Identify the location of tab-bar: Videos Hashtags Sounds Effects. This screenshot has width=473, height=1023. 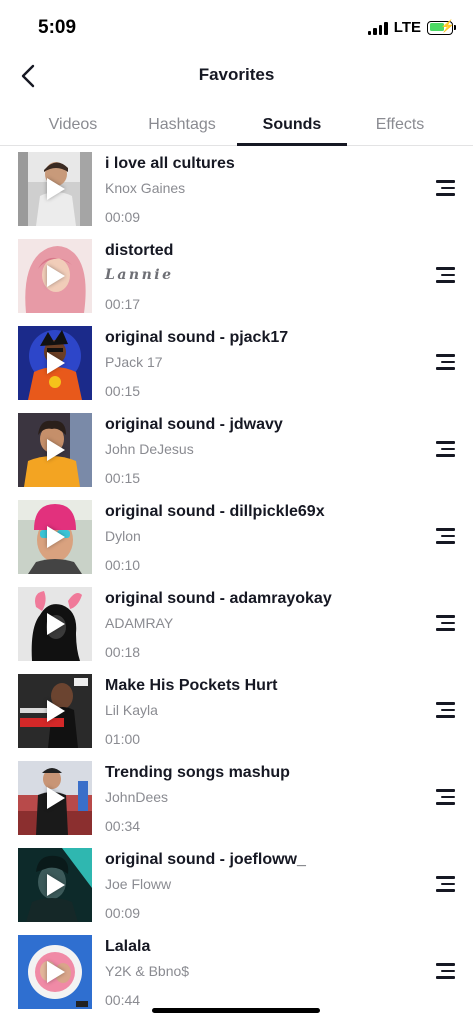
(236, 125).